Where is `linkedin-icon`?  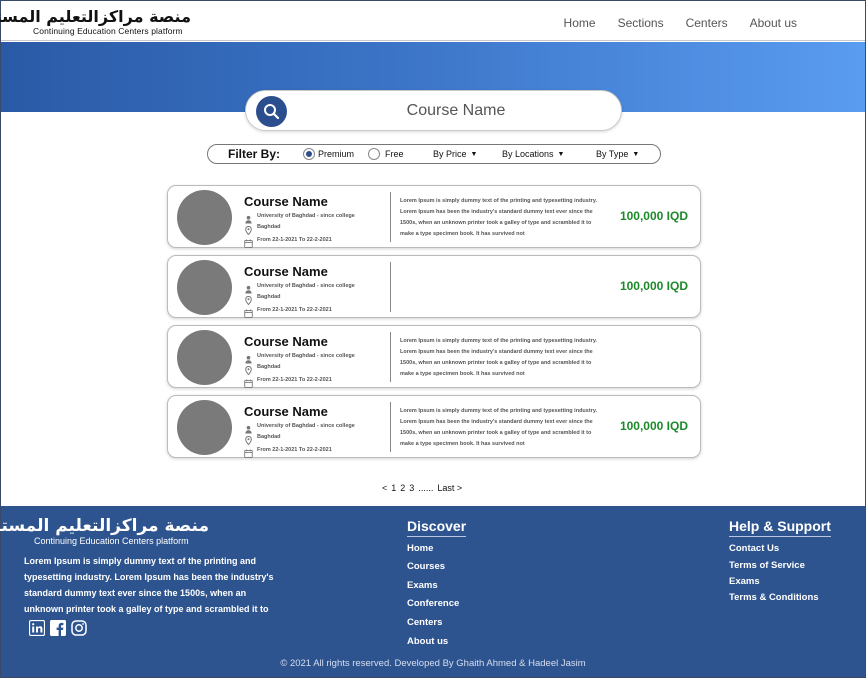 linkedin-icon is located at coordinates (37, 628).